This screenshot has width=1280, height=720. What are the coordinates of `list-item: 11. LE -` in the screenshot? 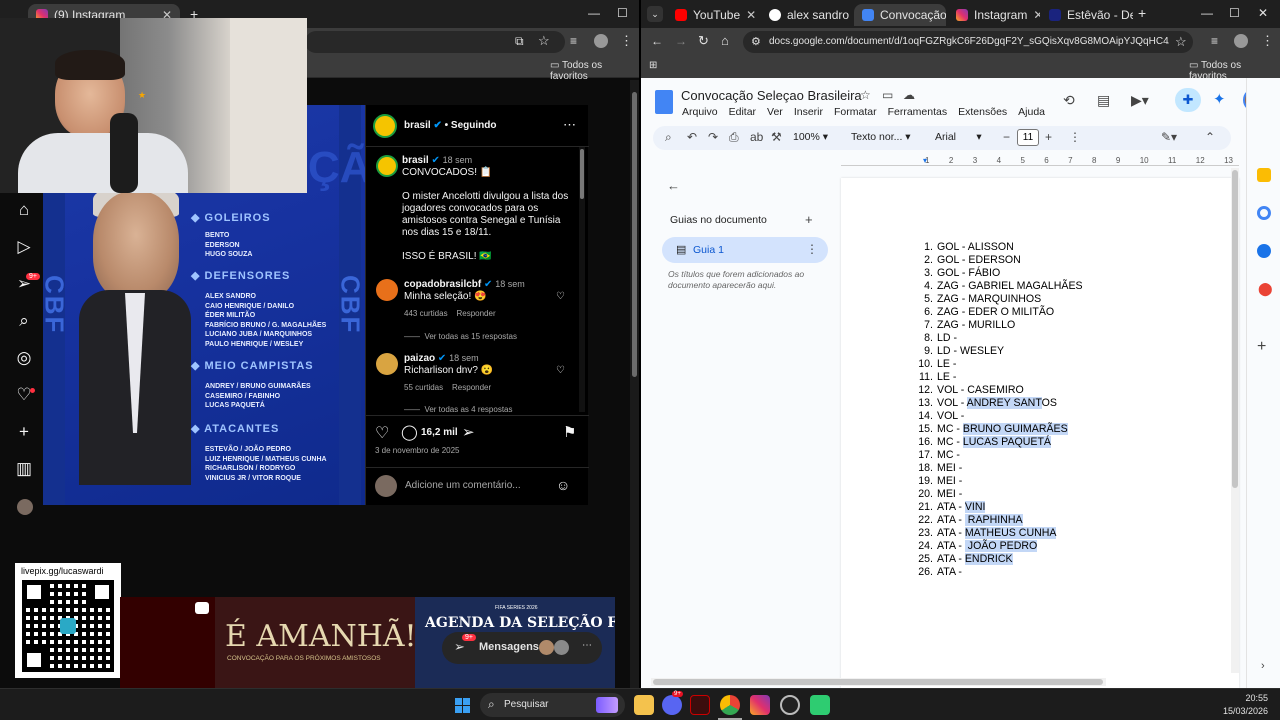 It's located at (1000, 377).